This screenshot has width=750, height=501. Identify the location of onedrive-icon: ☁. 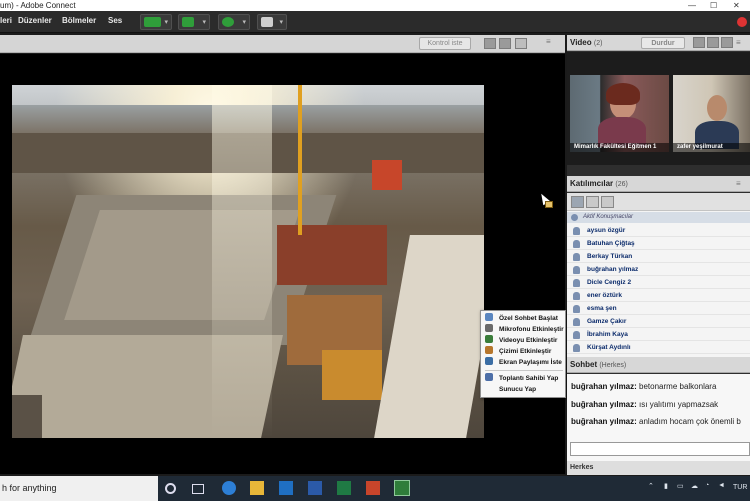
(694, 486).